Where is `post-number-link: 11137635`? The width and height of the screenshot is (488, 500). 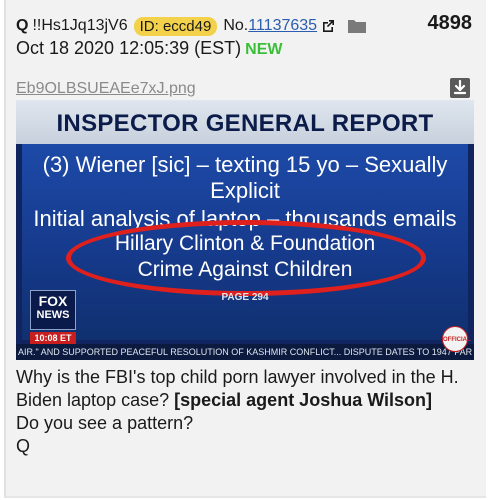
post-number-link: 11137635 is located at coordinates (282, 25).